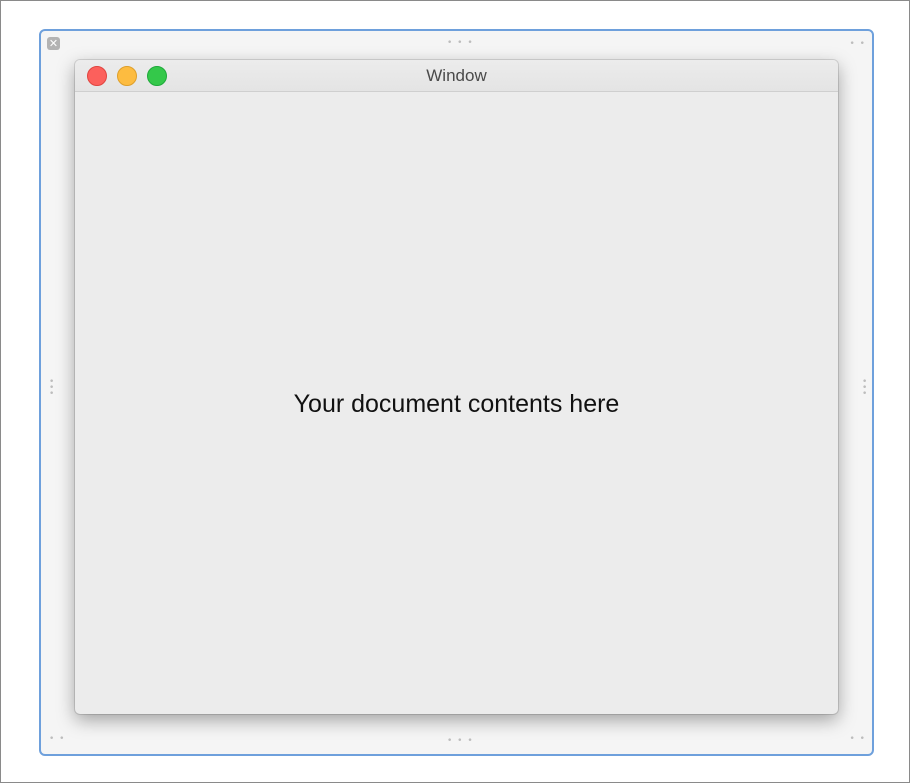 Image resolution: width=910 pixels, height=783 pixels. I want to click on window-titlebar: Window, so click(456, 76).